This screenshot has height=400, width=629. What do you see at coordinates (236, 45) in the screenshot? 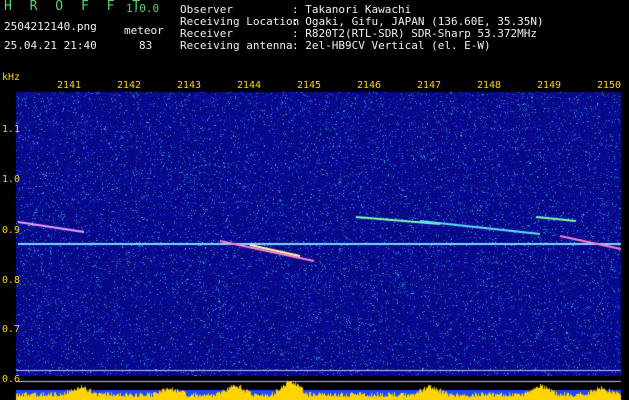
I see `antenna-label: Receiving antenna` at bounding box center [236, 45].